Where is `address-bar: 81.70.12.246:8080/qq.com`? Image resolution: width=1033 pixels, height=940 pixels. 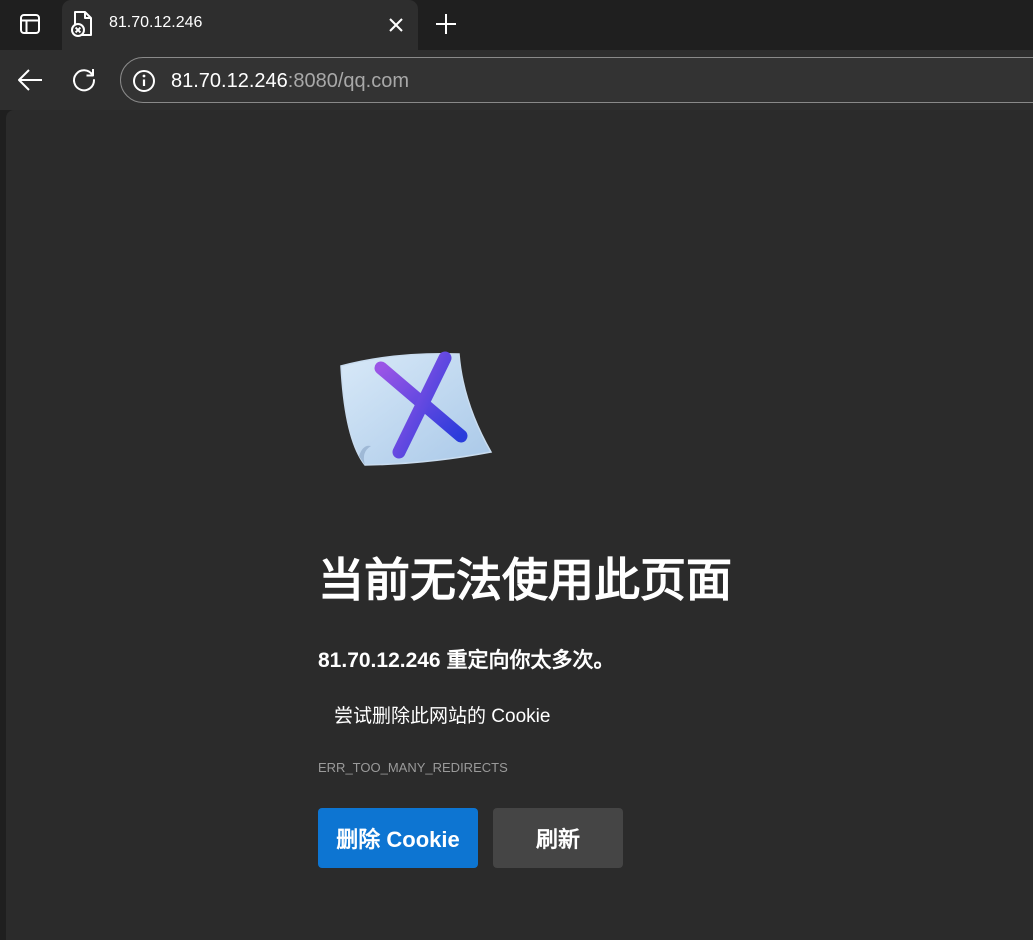 address-bar: 81.70.12.246:8080/qq.com is located at coordinates (576, 80).